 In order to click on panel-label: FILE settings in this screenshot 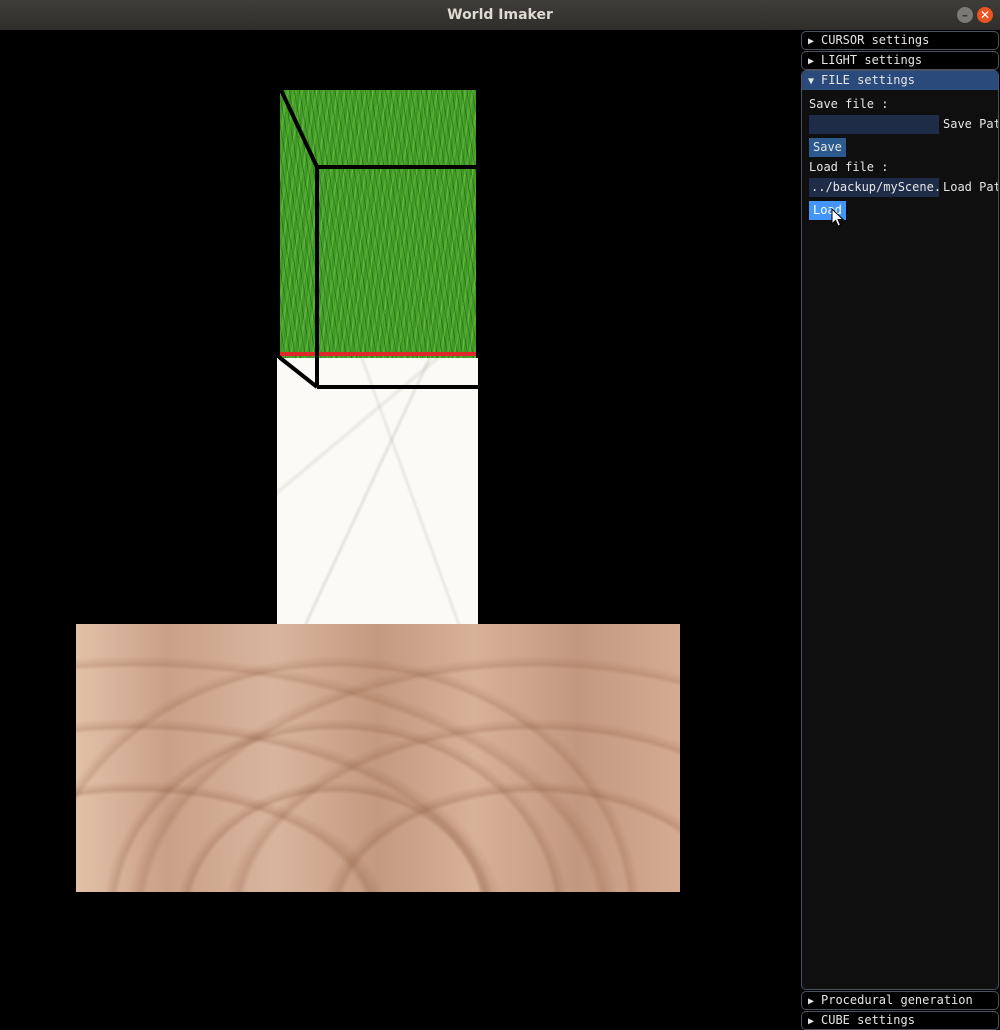, I will do `click(868, 80)`.